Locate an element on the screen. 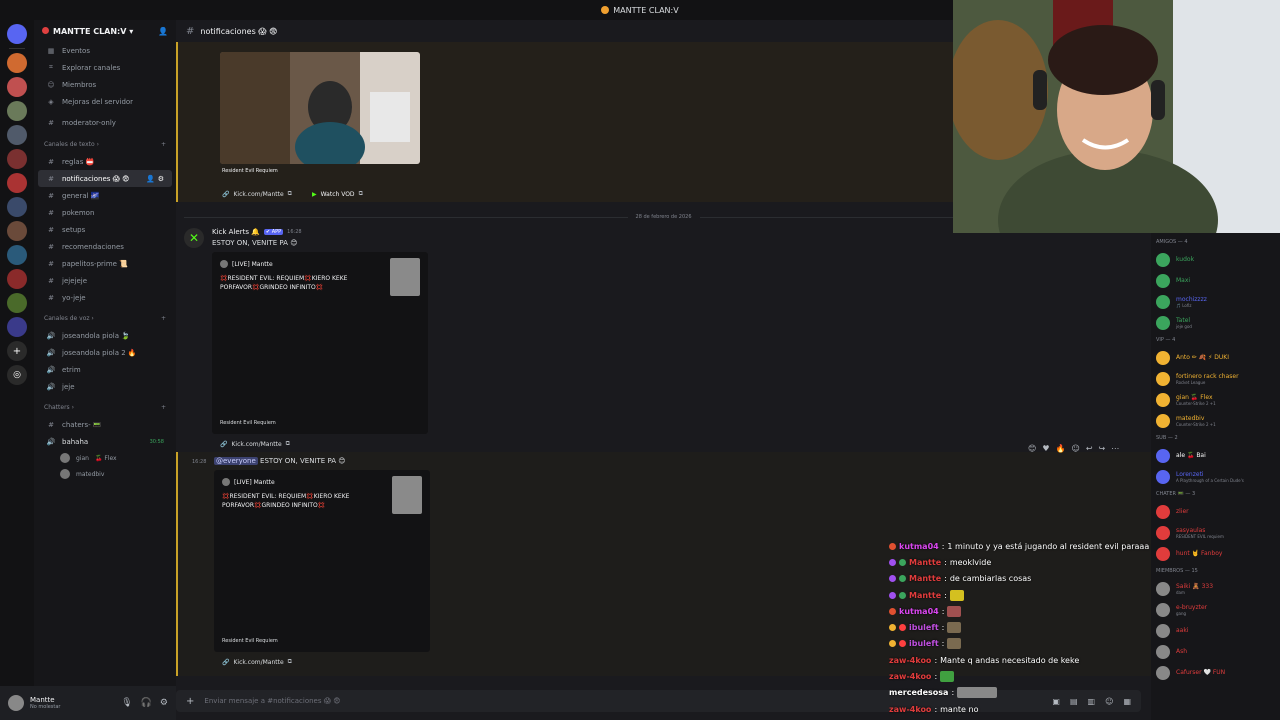 Image resolution: width=1280 pixels, height=720 pixels. member-row: Saiki 🧸 333 dam is located at coordinates (1215, 588).